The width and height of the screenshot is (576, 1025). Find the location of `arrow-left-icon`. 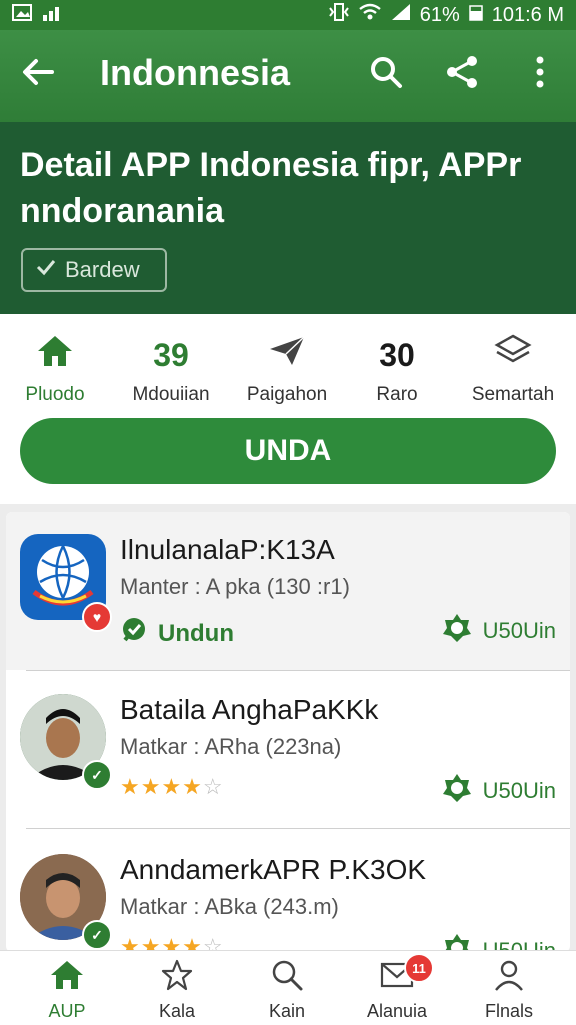

arrow-left-icon is located at coordinates (38, 74).